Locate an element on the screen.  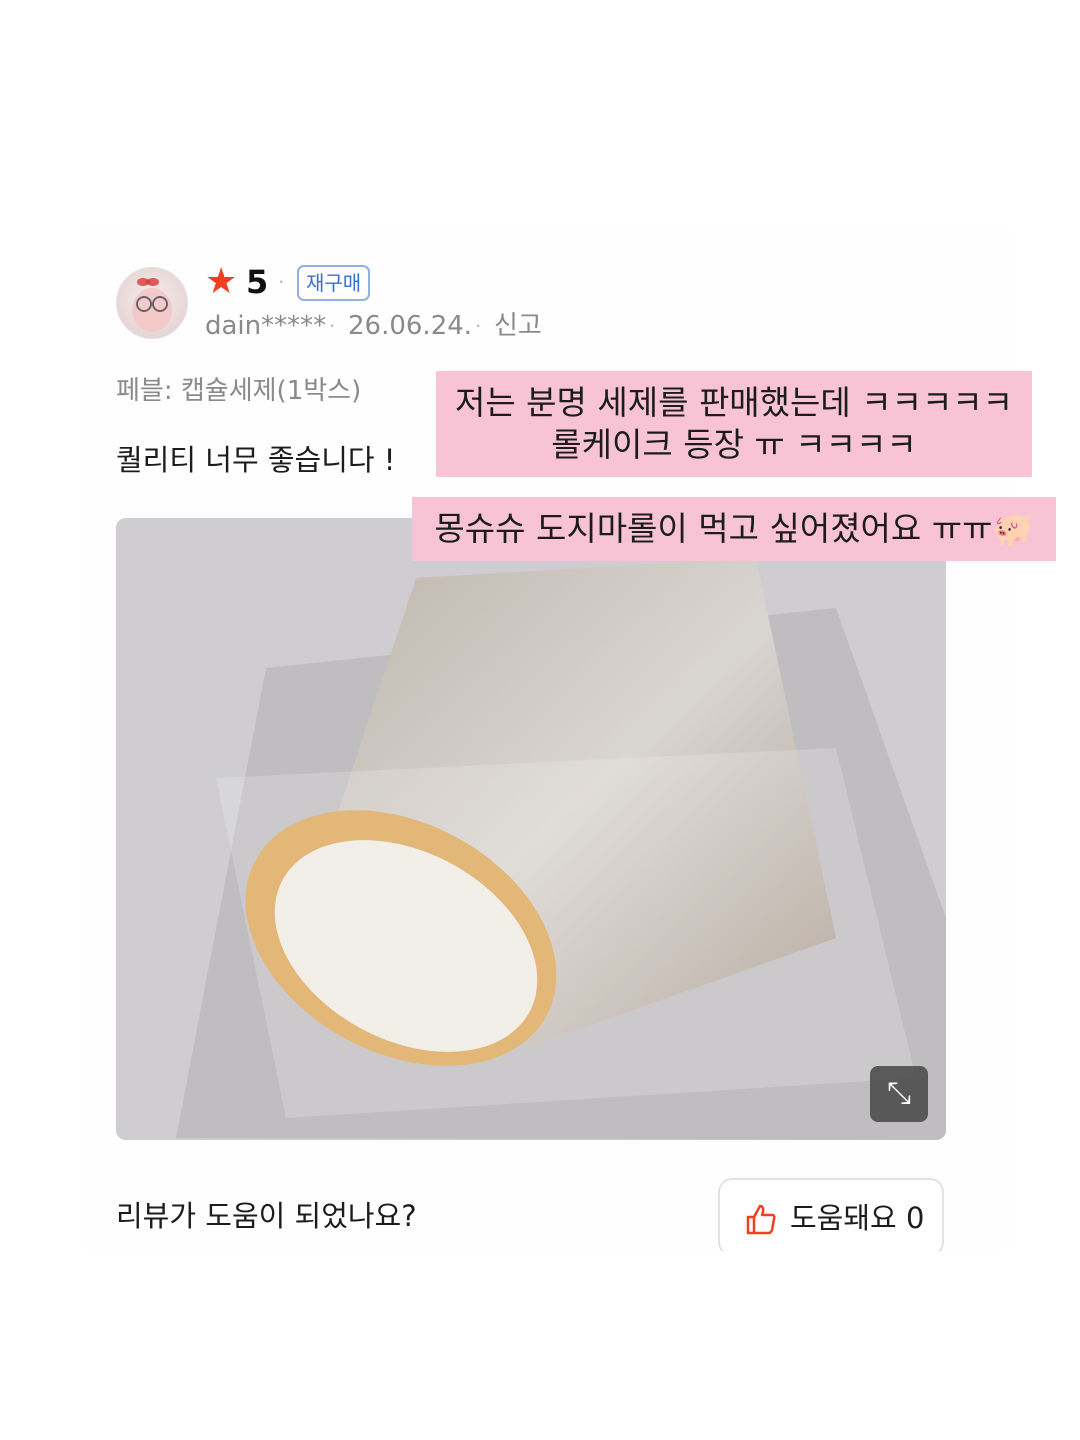
thumbs-up-icon is located at coordinates (761, 1219).